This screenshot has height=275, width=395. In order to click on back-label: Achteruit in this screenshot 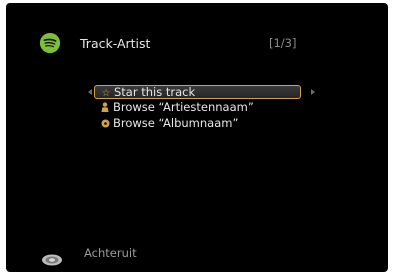, I will do `click(110, 253)`.